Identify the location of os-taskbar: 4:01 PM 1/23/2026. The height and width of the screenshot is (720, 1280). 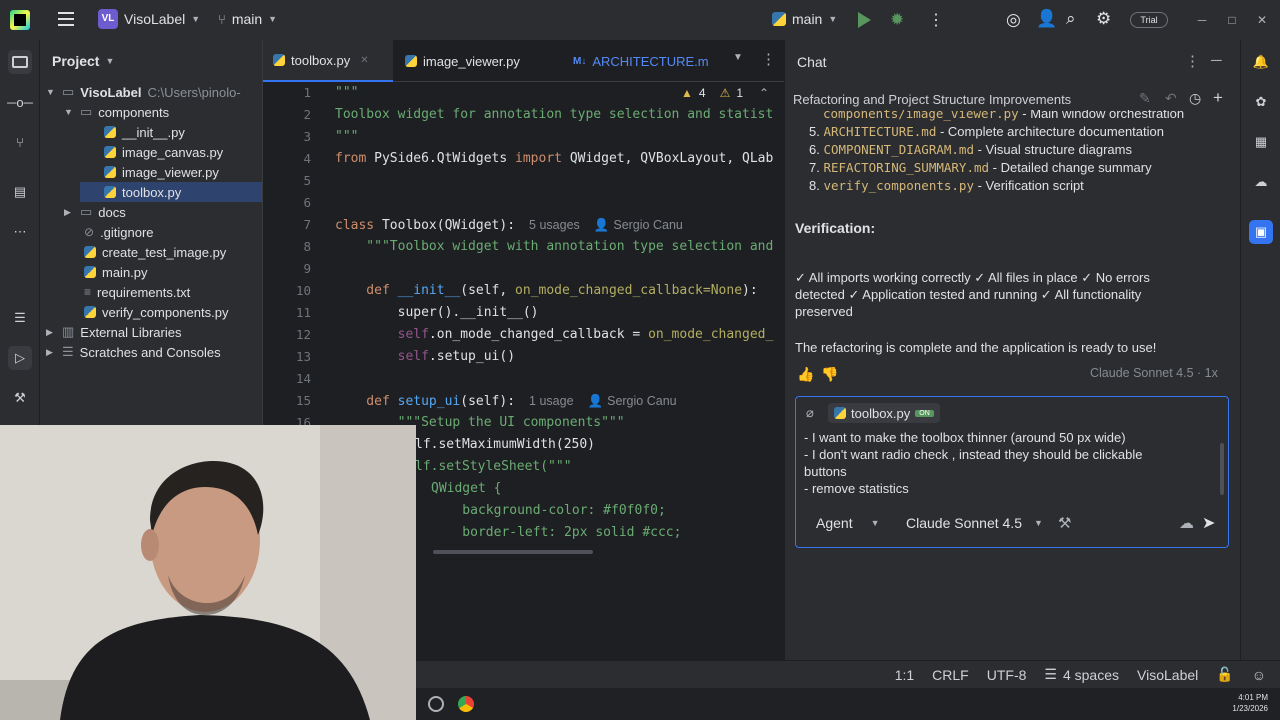
(848, 704).